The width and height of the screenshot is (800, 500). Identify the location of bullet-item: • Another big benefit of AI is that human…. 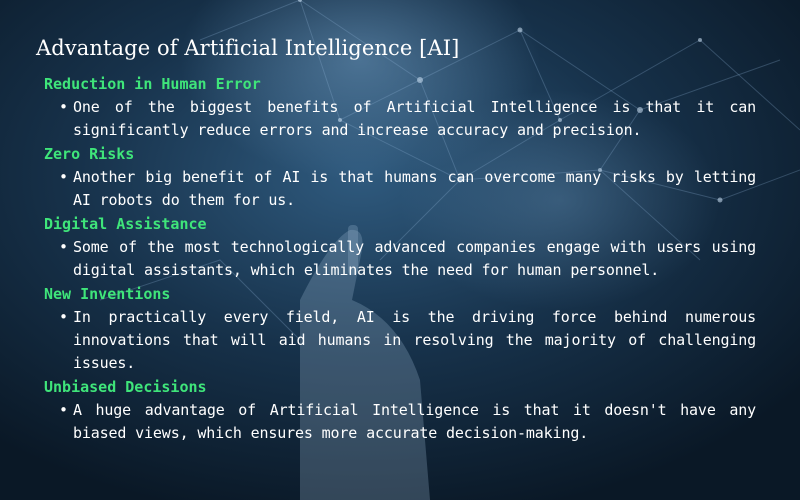
(396, 189).